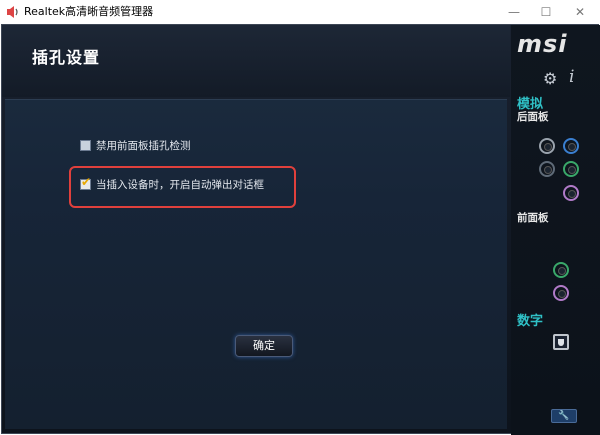  What do you see at coordinates (571, 146) in the screenshot?
I see `rear-jack-blue-icon` at bounding box center [571, 146].